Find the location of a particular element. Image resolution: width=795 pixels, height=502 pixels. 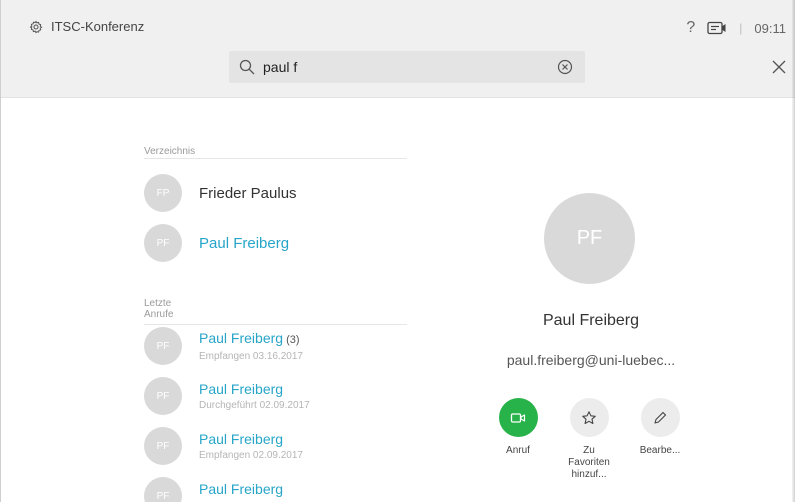

close-icon is located at coordinates (779, 67).